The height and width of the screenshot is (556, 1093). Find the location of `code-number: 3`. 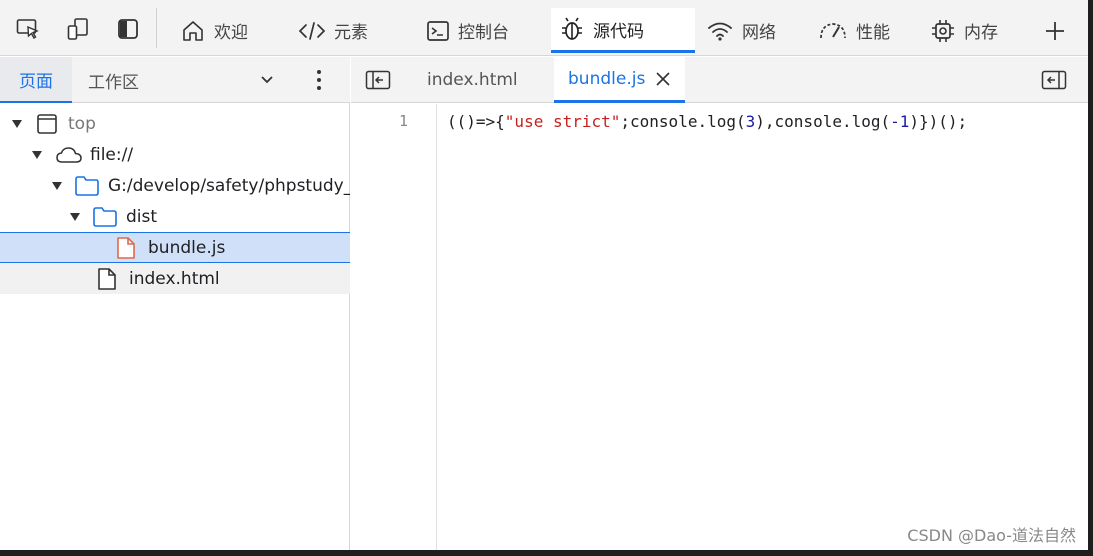

code-number: 3 is located at coordinates (750, 121).